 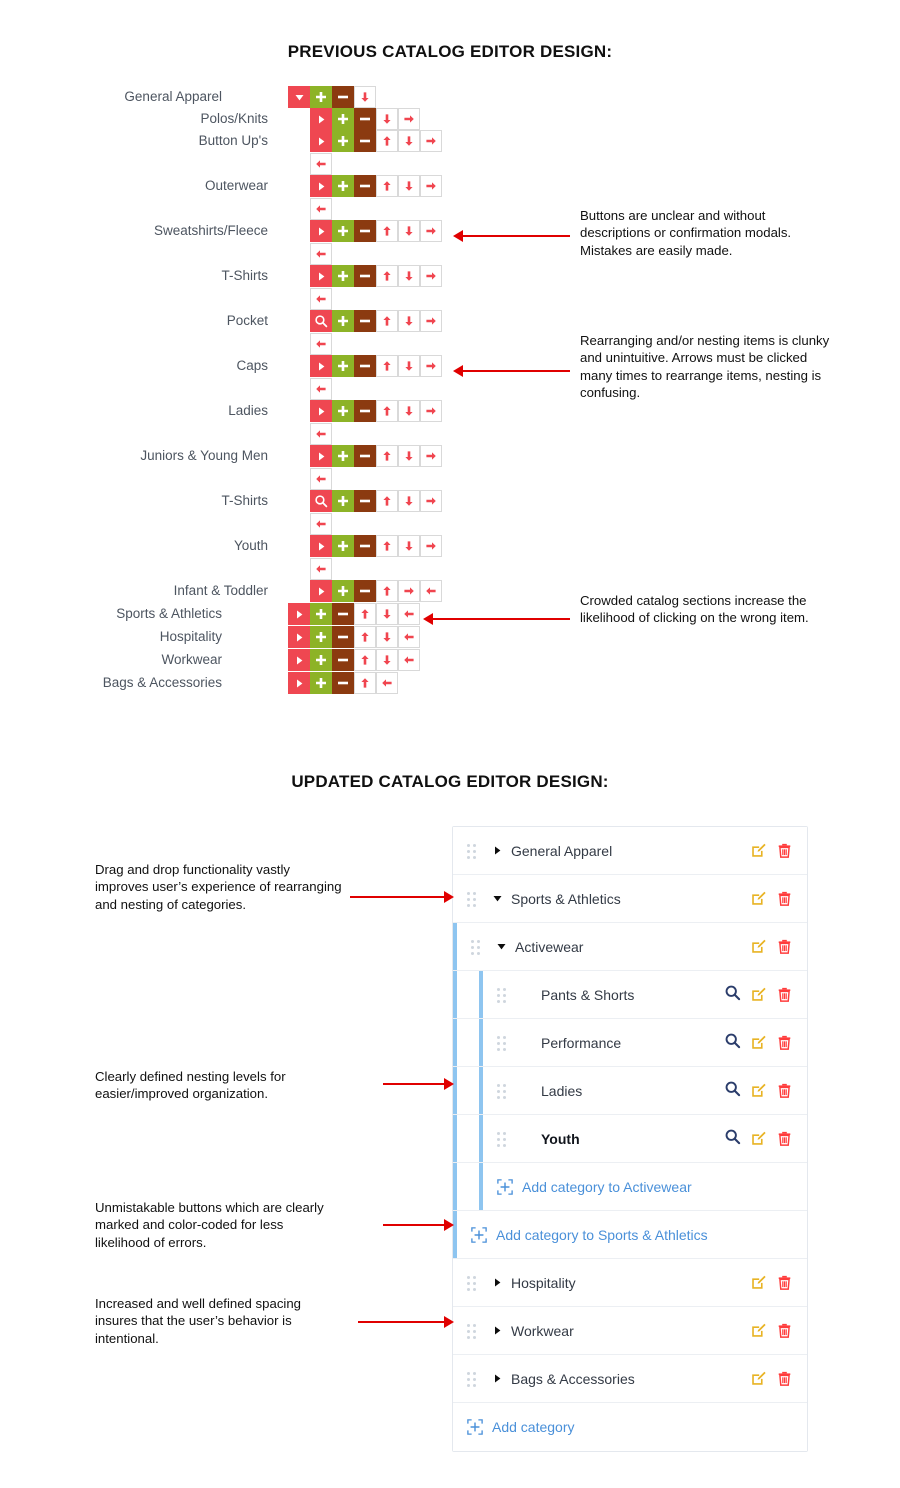 What do you see at coordinates (501, 946) in the screenshot?
I see `chevron-down-icon` at bounding box center [501, 946].